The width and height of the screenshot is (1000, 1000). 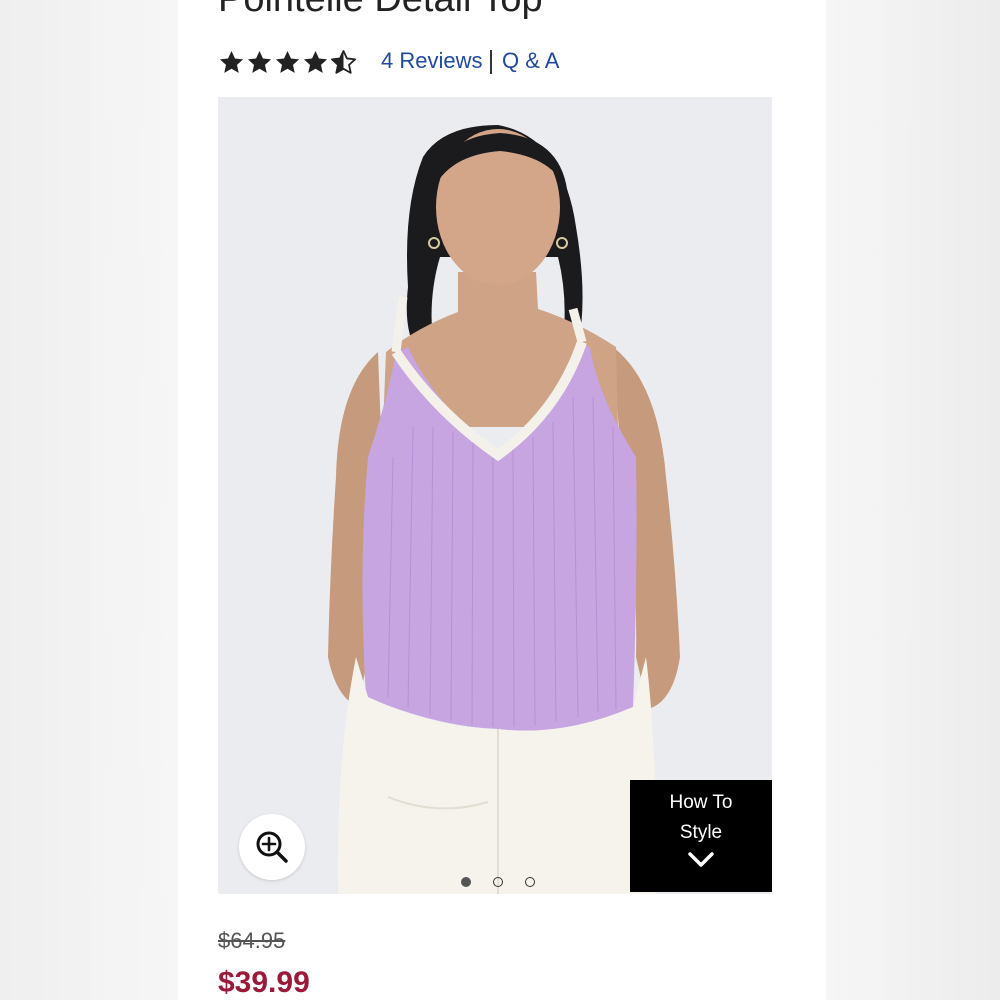 I want to click on carousel-dots, so click(x=498, y=882).